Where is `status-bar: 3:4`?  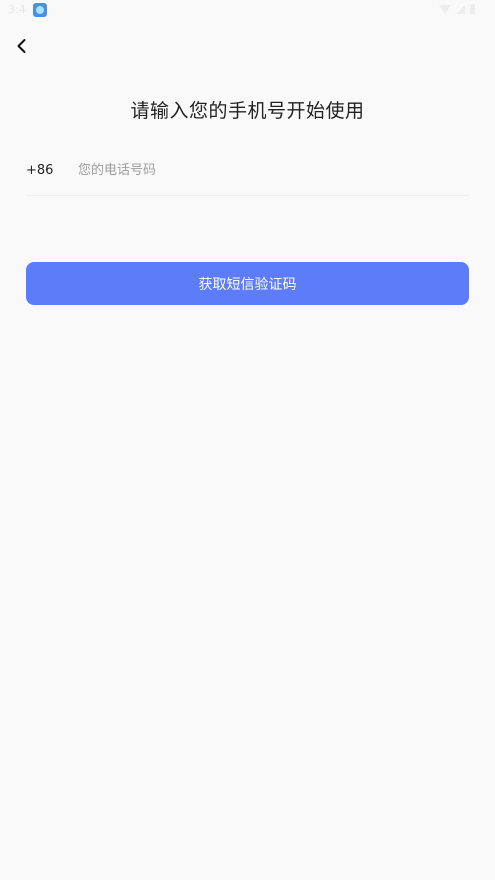
status-bar: 3:4 is located at coordinates (247, 11).